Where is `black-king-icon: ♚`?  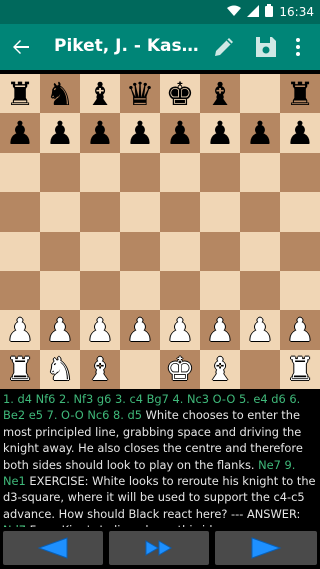
black-king-icon: ♚ is located at coordinates (180, 94).